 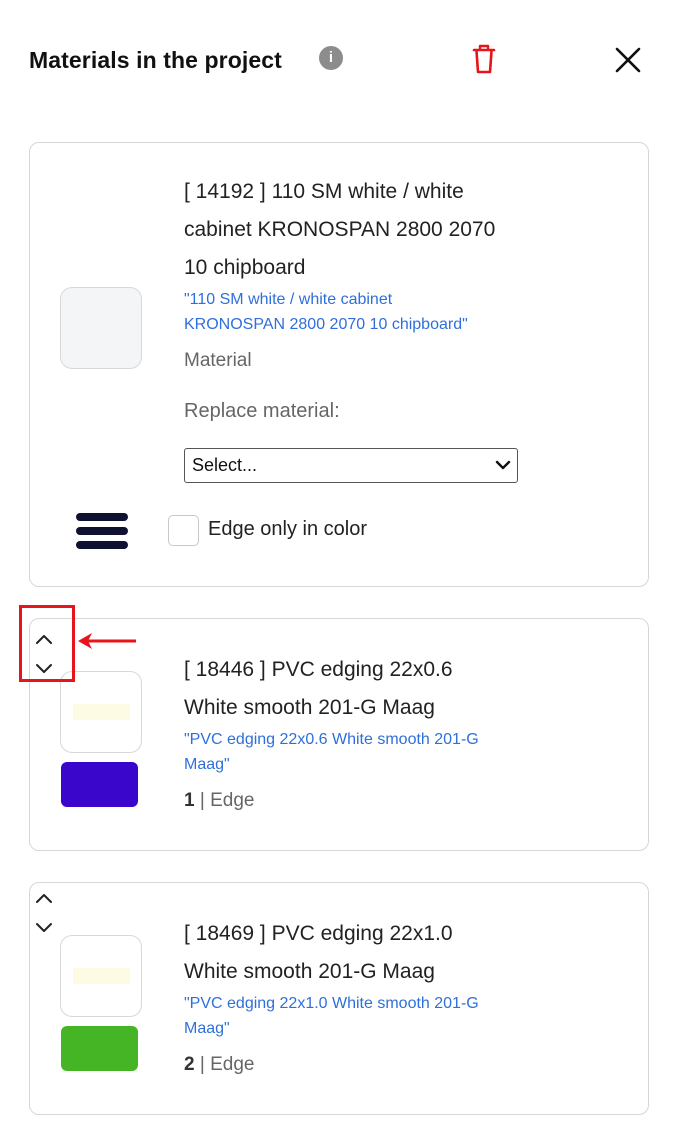 I want to click on material-type: 2 | Edge, so click(x=219, y=1065).